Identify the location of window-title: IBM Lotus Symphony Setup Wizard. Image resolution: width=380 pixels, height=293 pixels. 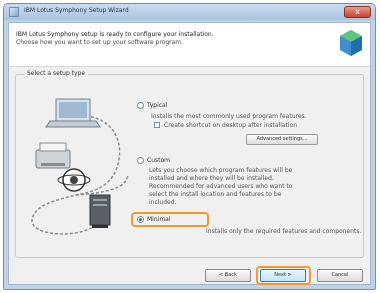
(76, 10).